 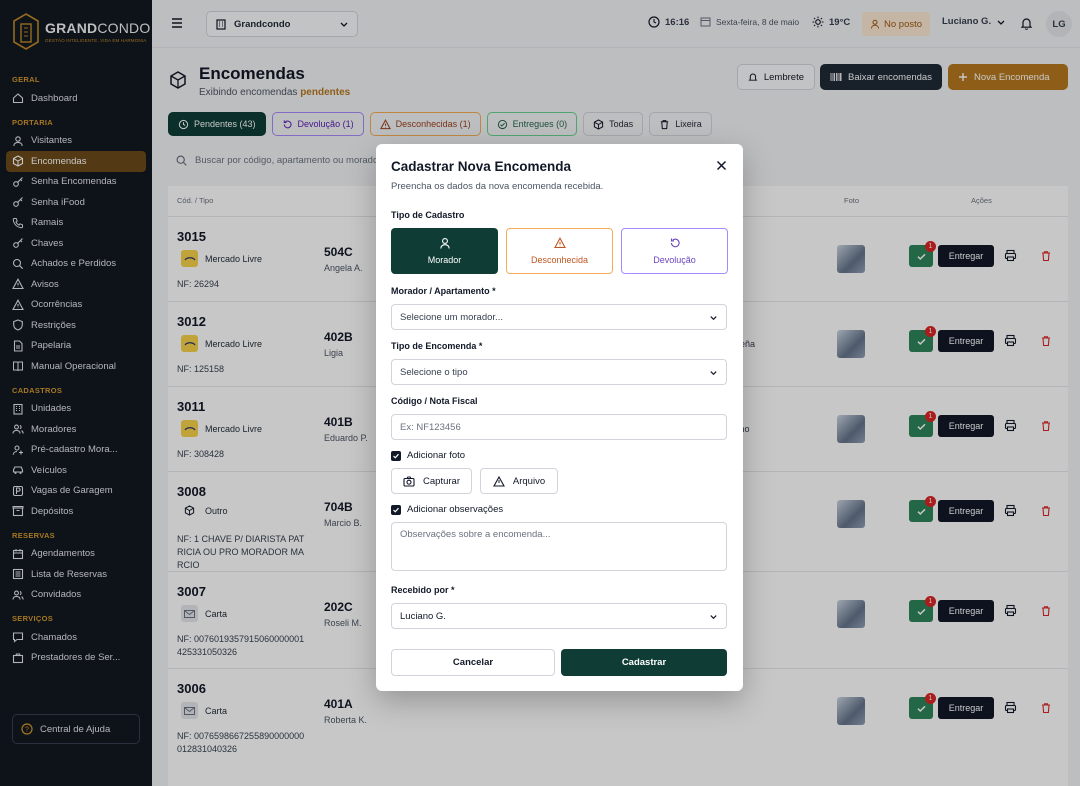 I want to click on recebido-value: Luciano G., so click(x=423, y=616).